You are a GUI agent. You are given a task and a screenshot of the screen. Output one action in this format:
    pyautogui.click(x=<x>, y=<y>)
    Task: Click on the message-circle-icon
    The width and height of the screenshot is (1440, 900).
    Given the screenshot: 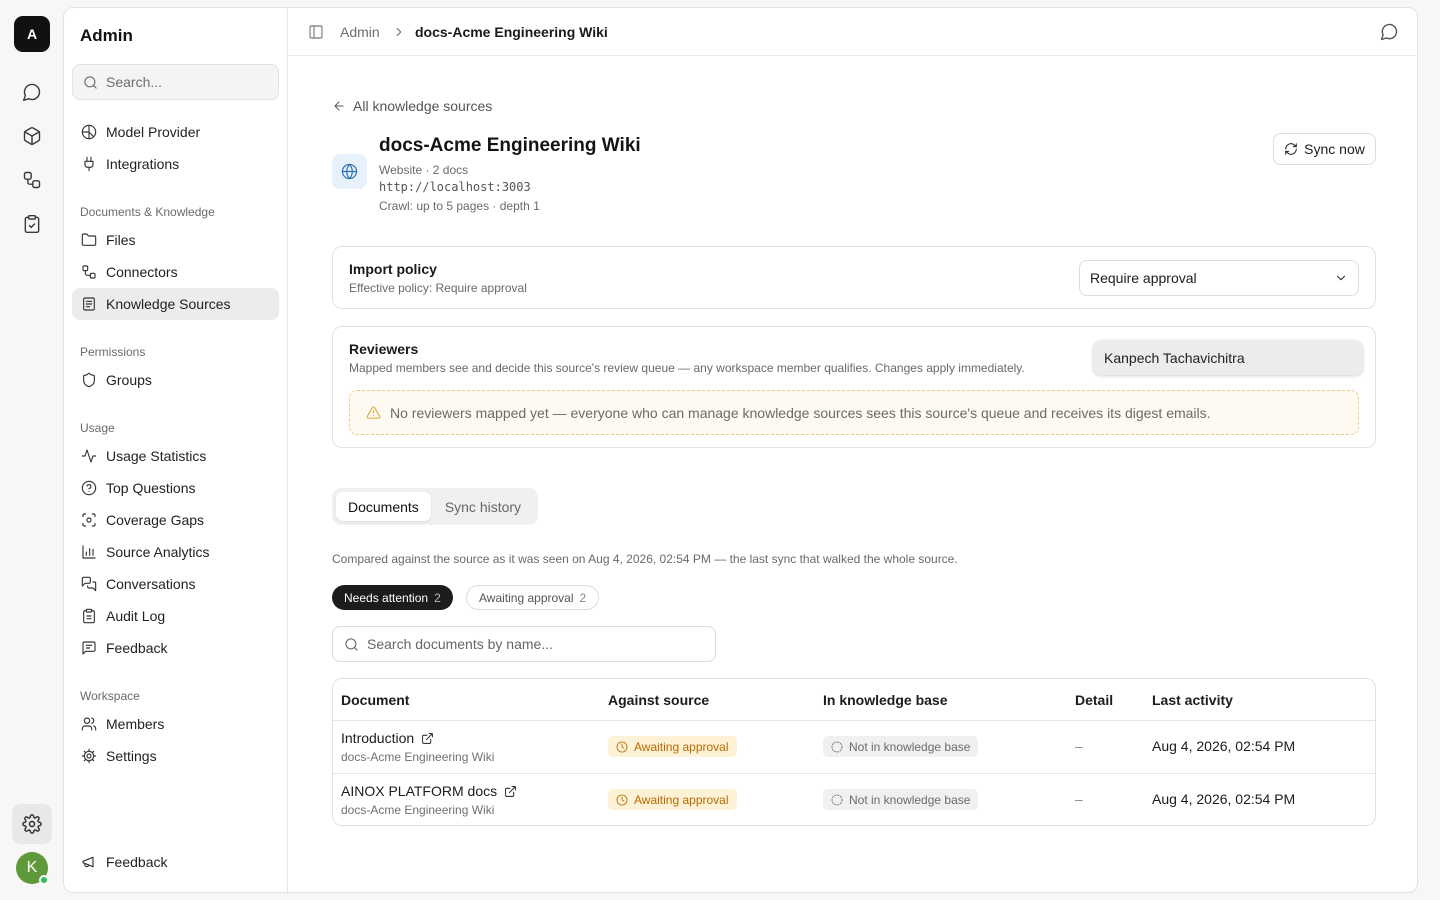 What is the action you would take?
    pyautogui.click(x=1389, y=32)
    